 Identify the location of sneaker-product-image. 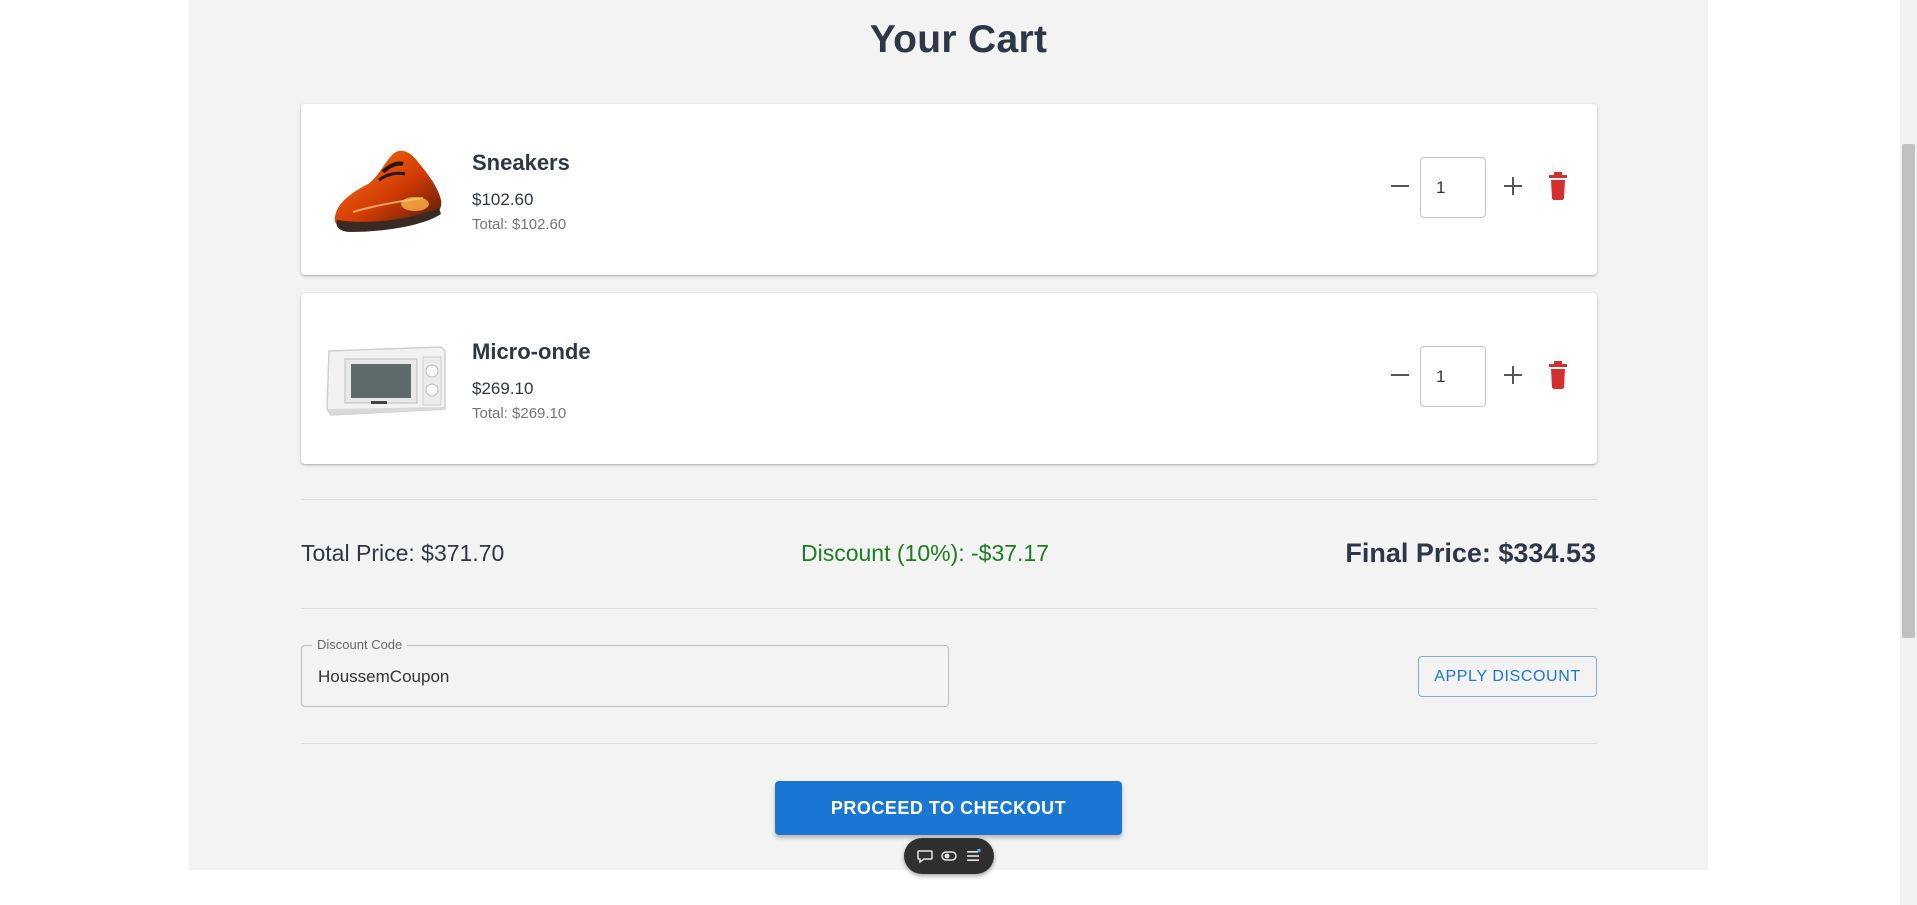
(388, 191).